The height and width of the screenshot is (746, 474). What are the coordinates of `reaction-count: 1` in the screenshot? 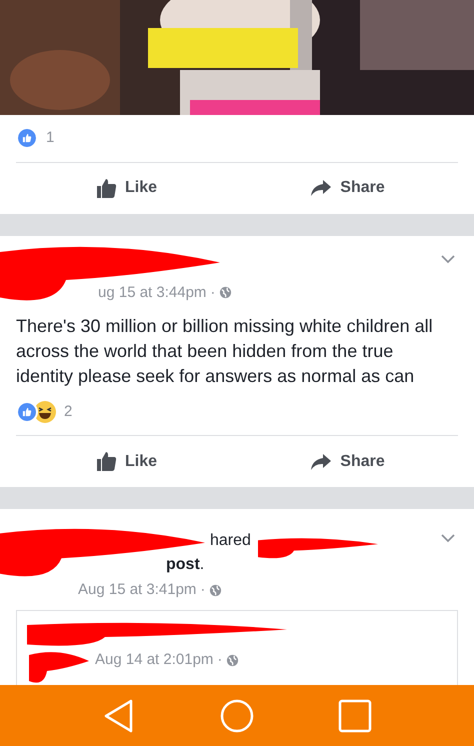 It's located at (50, 138).